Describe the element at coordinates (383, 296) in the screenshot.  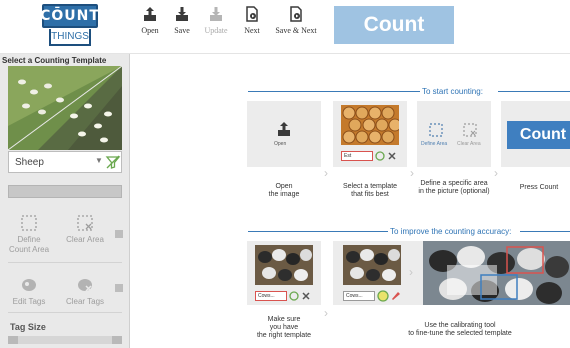
I see `calibrate-icon` at that location.